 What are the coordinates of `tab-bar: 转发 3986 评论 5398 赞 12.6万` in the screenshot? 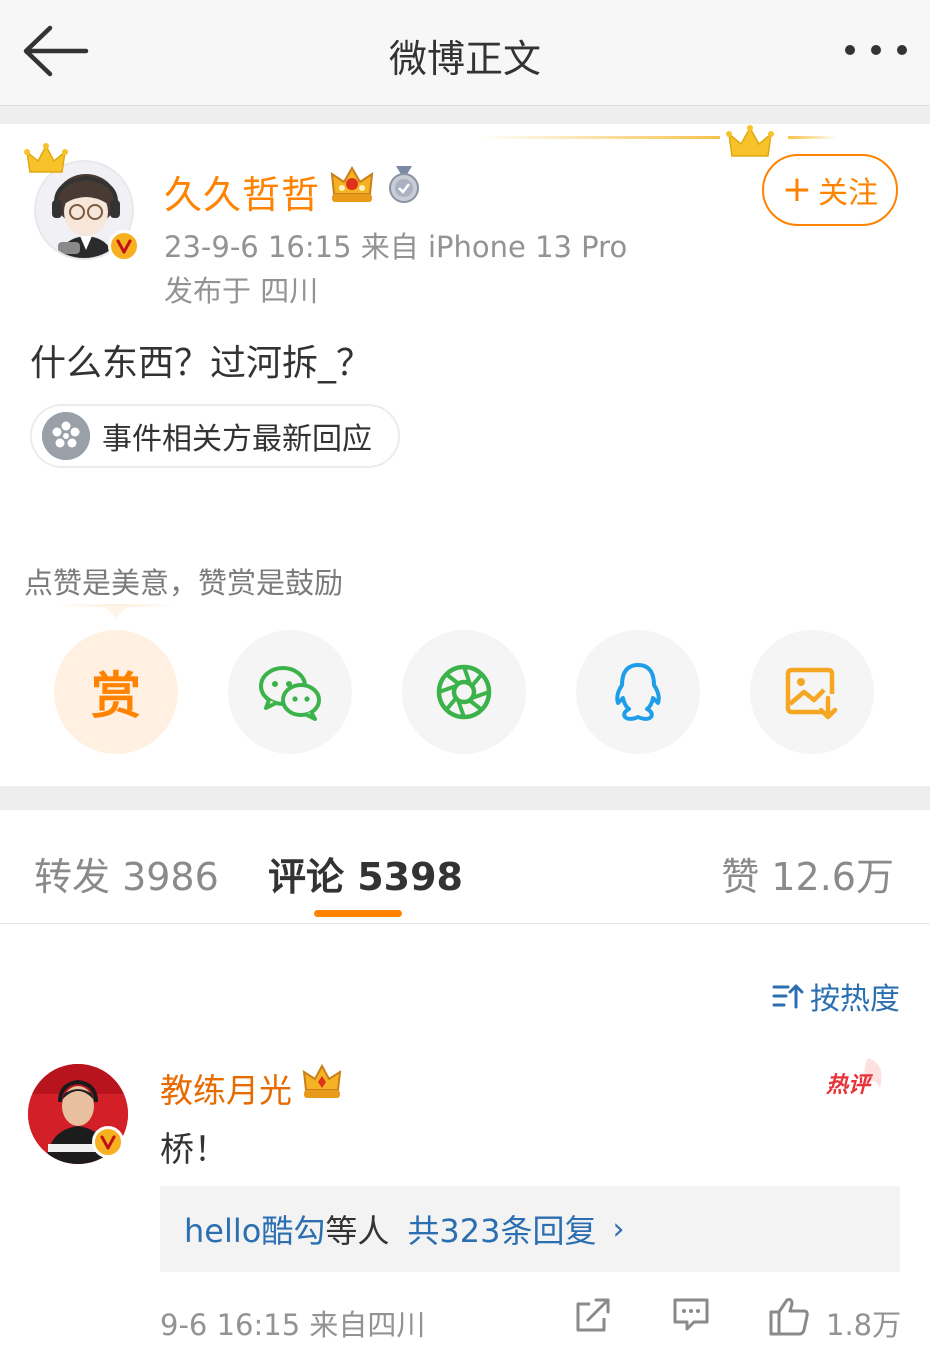 It's located at (465, 867).